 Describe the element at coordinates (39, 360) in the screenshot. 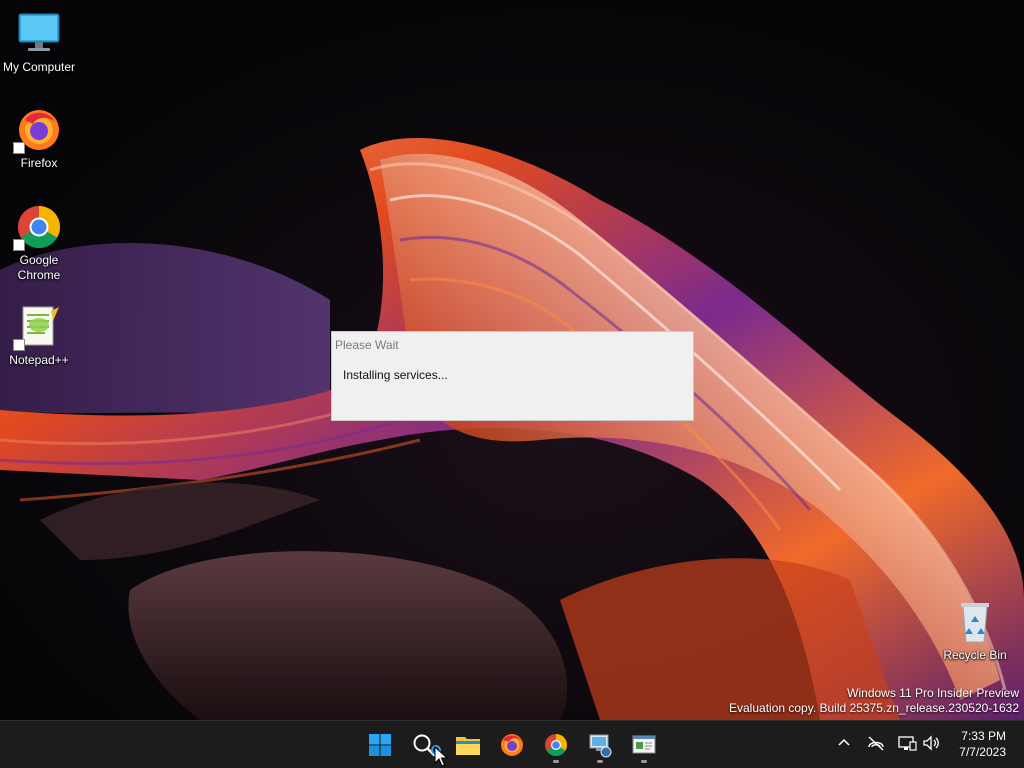

I see `desktop-icon-label: Notepad++` at that location.